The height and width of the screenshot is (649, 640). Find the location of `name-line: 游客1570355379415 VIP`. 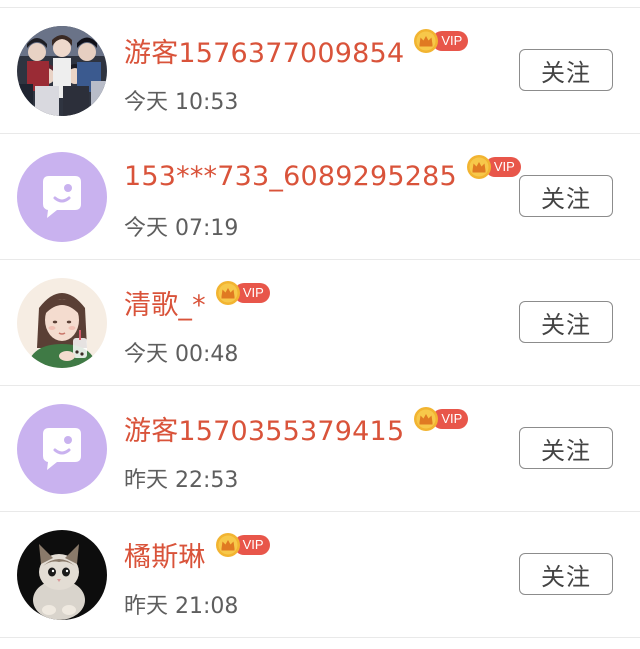

name-line: 游客1570355379415 VIP is located at coordinates (296, 427).